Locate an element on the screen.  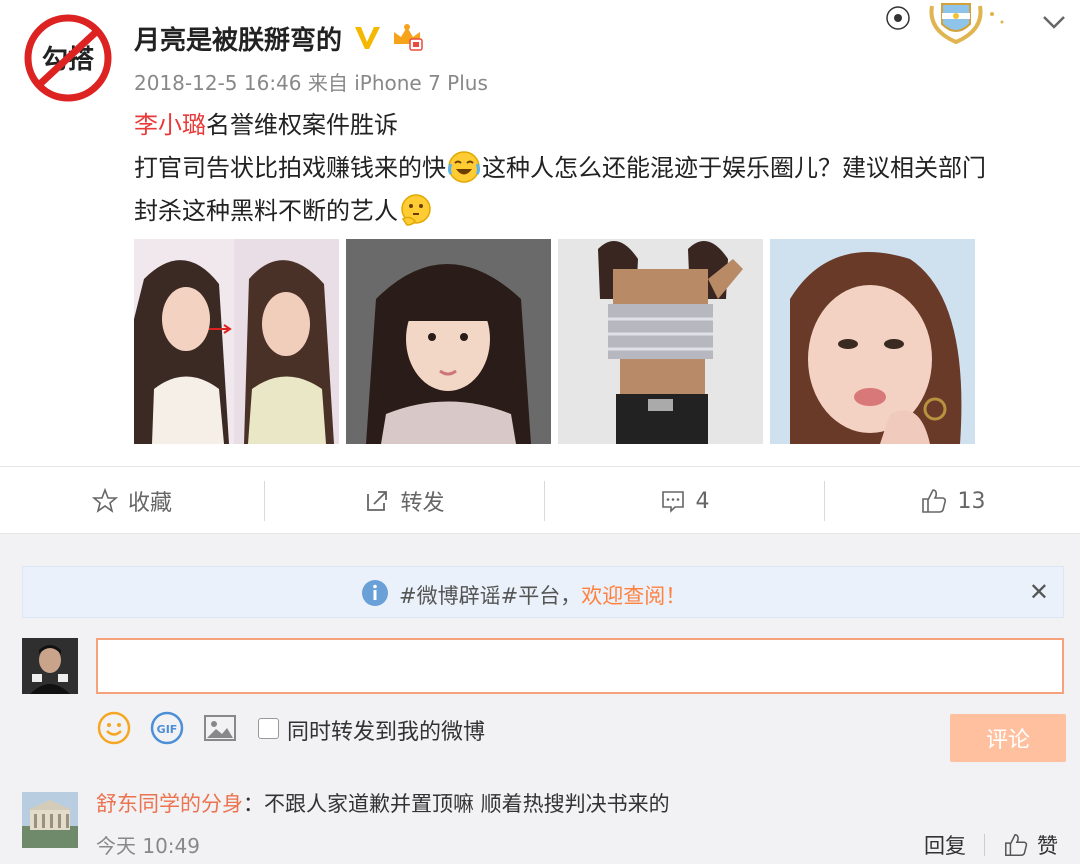
submit-comment-button: 评论 is located at coordinates (1008, 738).